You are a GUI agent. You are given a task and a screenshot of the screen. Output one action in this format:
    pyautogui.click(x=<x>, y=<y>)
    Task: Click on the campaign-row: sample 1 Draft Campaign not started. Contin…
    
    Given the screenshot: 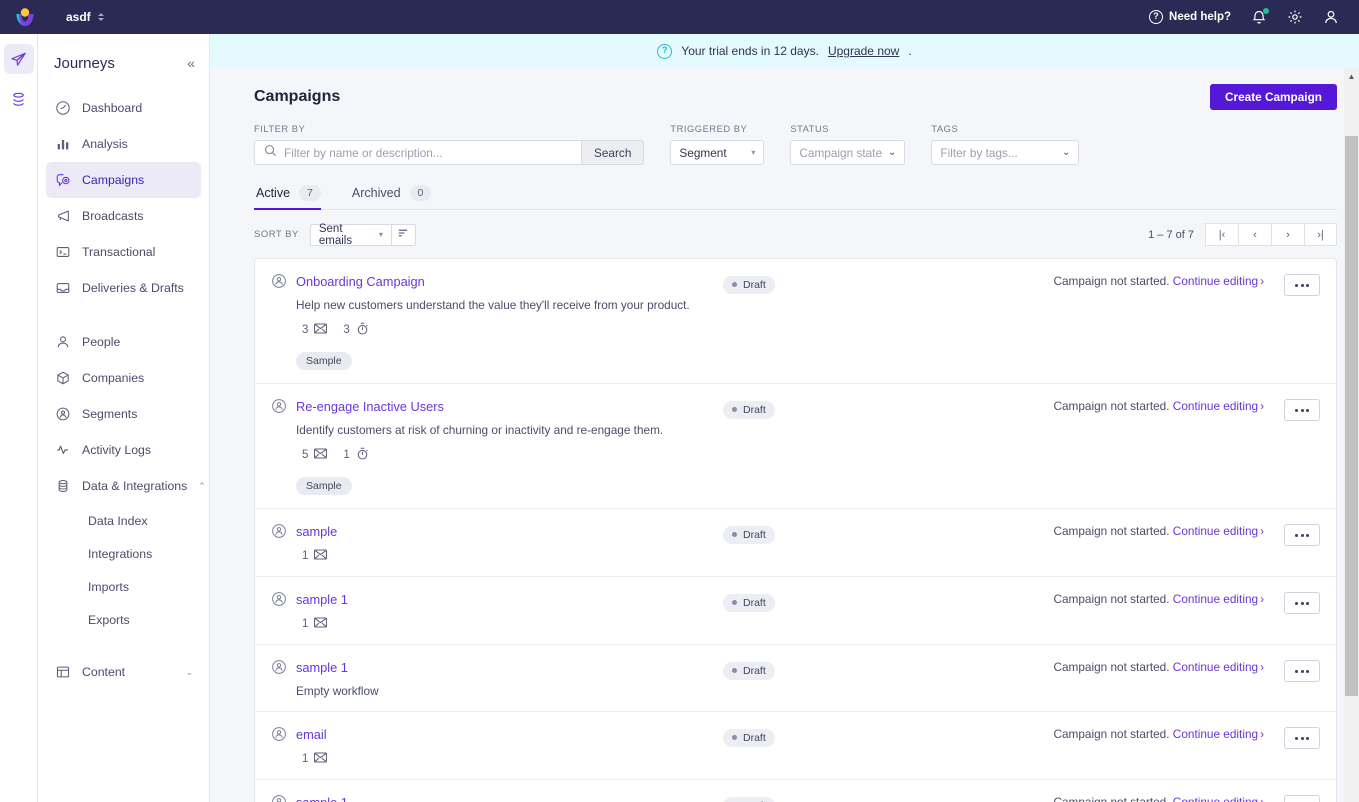 What is the action you would take?
    pyautogui.click(x=795, y=543)
    